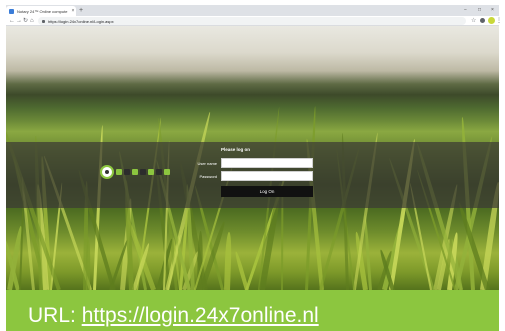 This screenshot has height=331, width=505. Describe the element at coordinates (267, 191) in the screenshot. I see `log-on-button: Log On` at that location.